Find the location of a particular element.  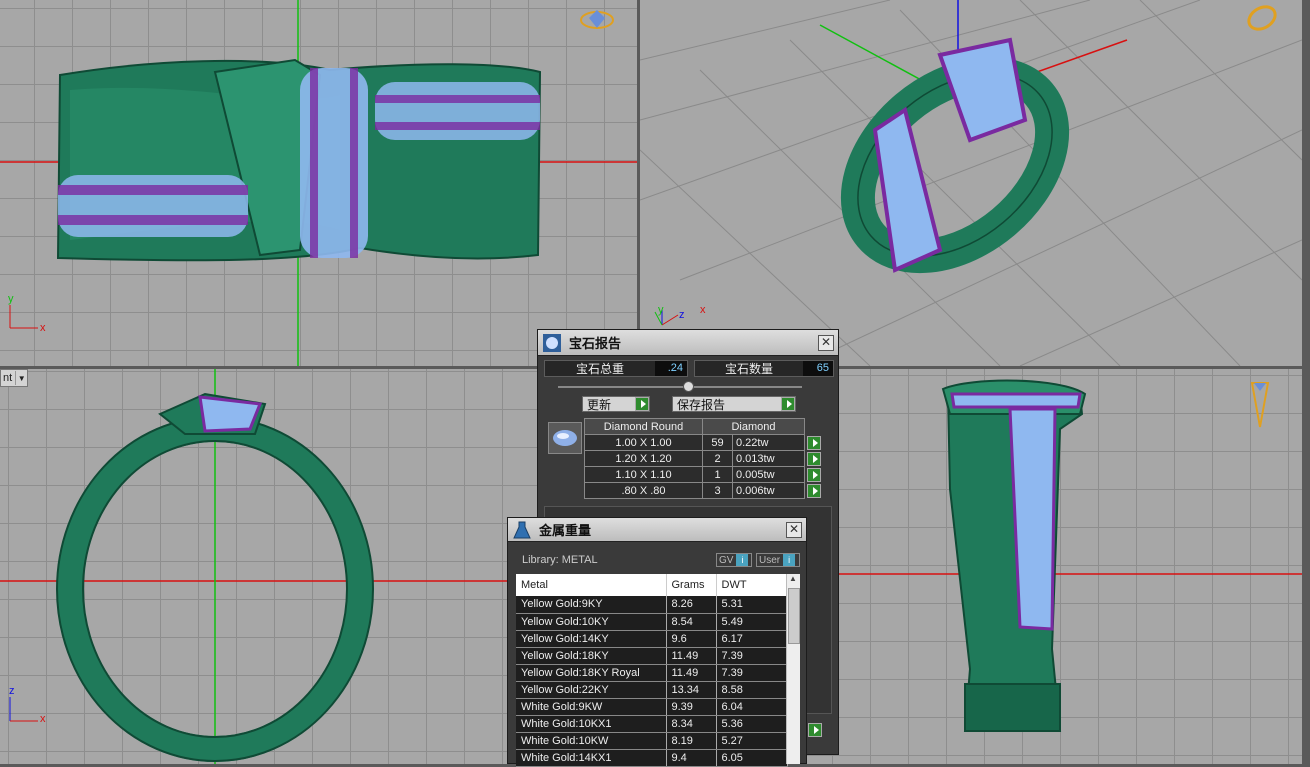

gem-size: .80 X .80 is located at coordinates (643, 490).